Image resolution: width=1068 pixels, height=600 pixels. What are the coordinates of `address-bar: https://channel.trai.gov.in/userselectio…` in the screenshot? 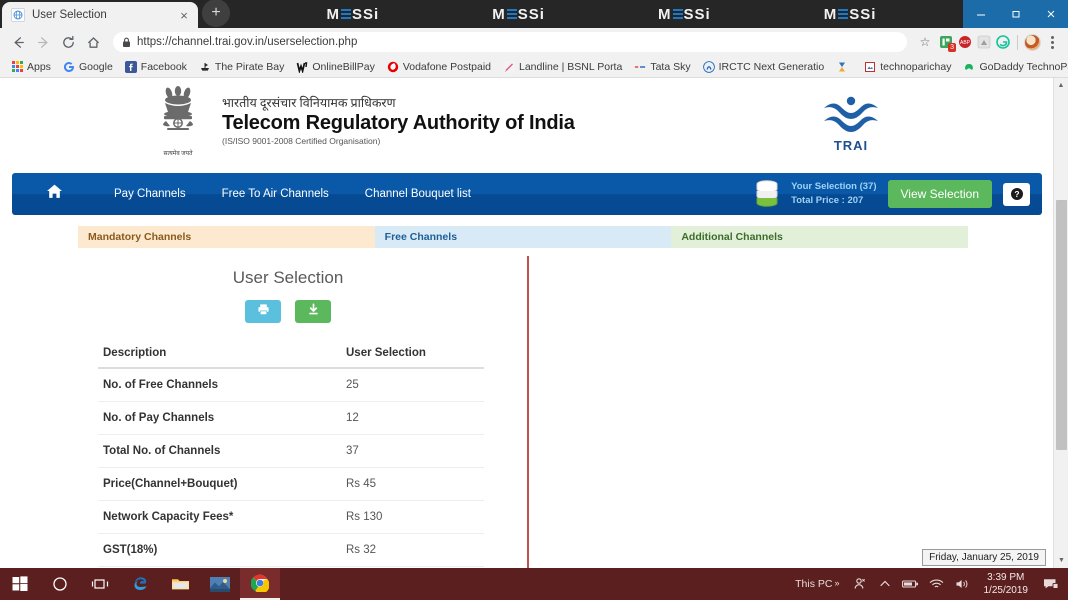 It's located at (510, 42).